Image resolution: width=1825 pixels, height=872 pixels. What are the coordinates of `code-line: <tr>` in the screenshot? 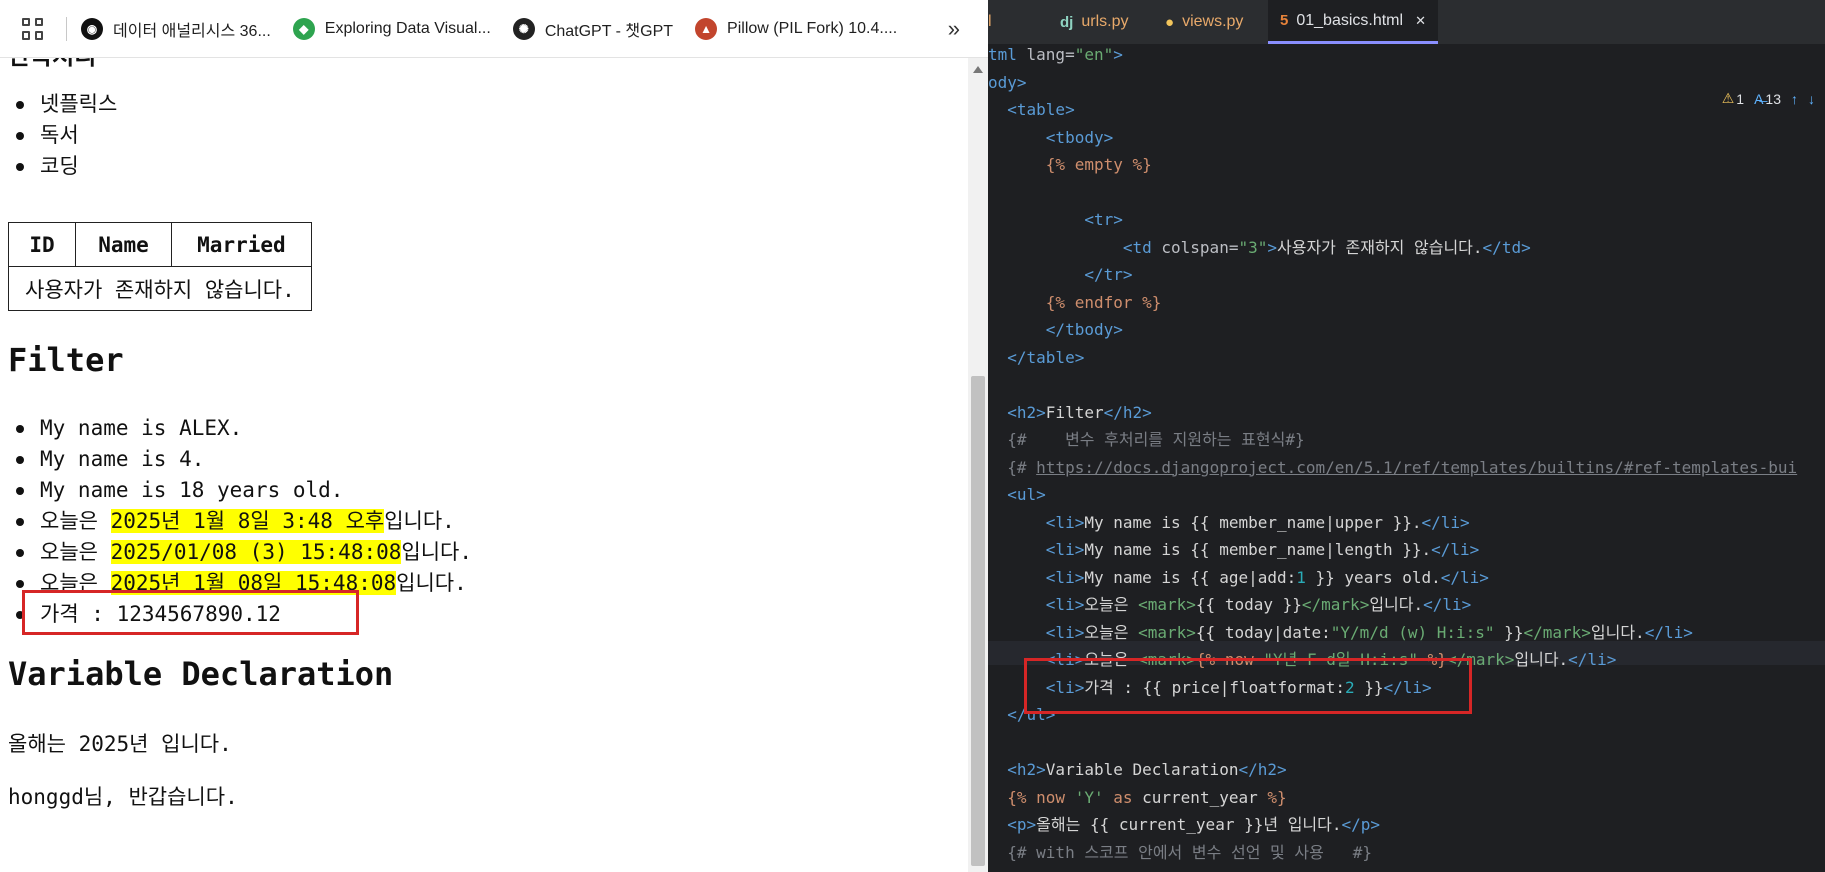 It's located at (1055, 220).